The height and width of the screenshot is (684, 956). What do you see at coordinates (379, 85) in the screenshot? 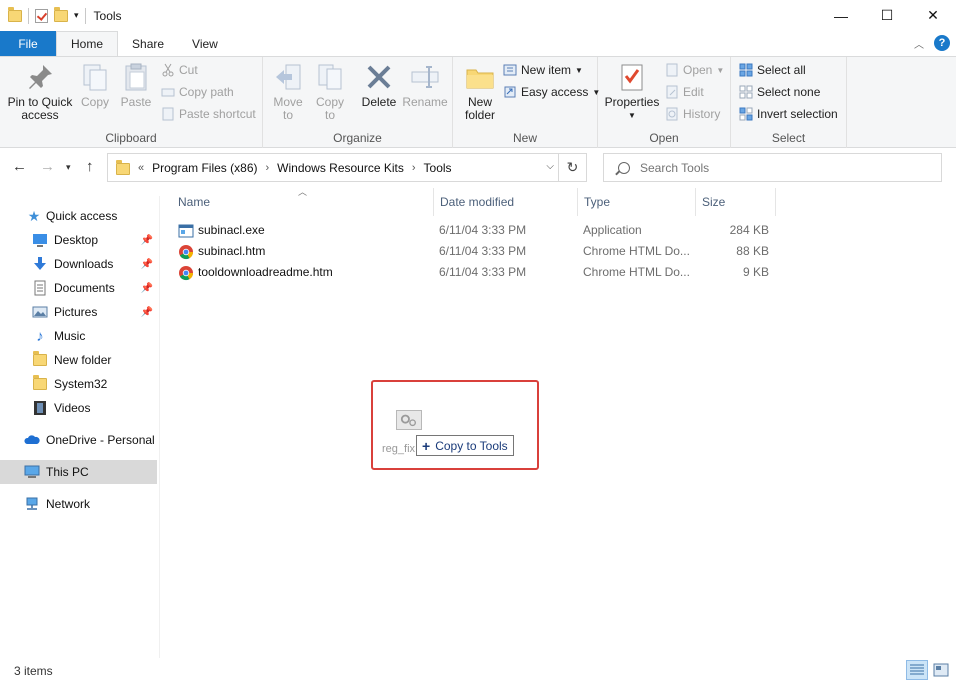
I see `delete-button: Delete` at bounding box center [379, 85].